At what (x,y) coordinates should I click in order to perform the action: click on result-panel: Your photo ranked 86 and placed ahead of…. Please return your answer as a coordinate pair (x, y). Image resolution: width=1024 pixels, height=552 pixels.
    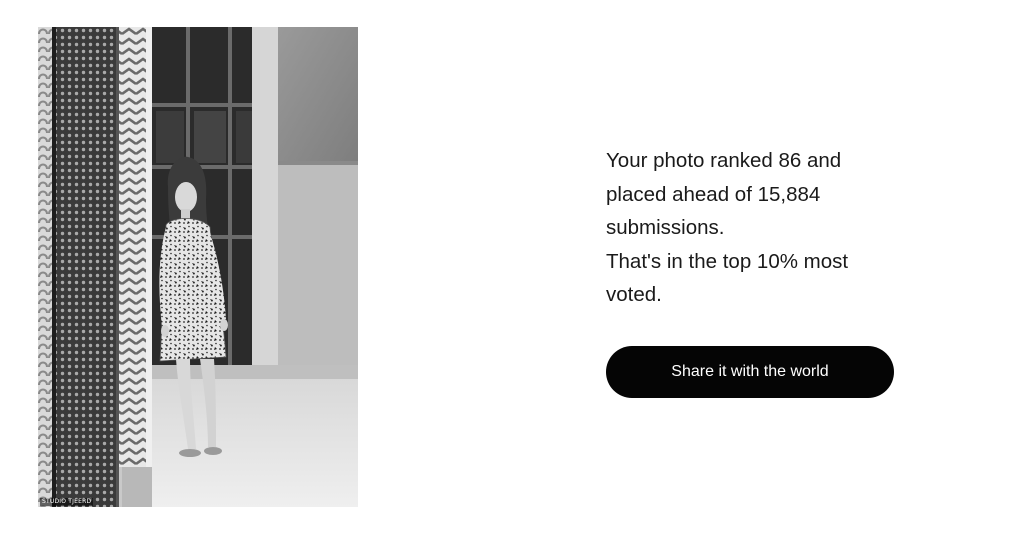
    Looking at the image, I should click on (756, 228).